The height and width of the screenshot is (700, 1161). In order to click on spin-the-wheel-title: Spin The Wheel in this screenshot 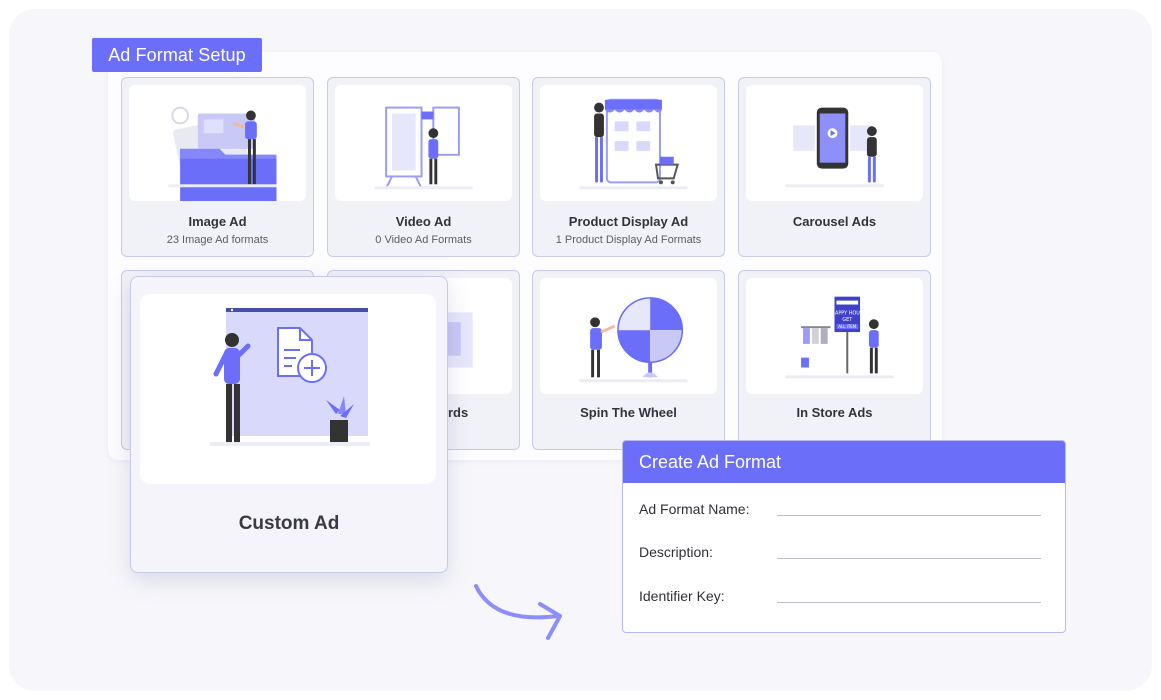, I will do `click(628, 412)`.